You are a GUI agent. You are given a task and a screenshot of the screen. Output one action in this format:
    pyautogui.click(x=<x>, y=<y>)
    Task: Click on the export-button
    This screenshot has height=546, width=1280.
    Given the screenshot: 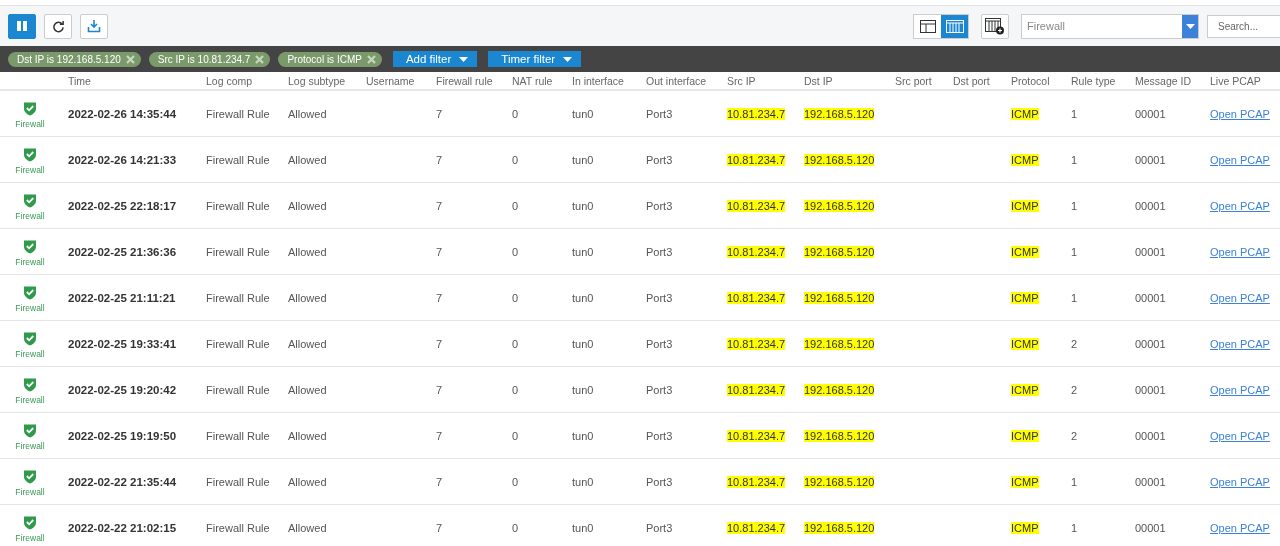 What is the action you would take?
    pyautogui.click(x=94, y=26)
    